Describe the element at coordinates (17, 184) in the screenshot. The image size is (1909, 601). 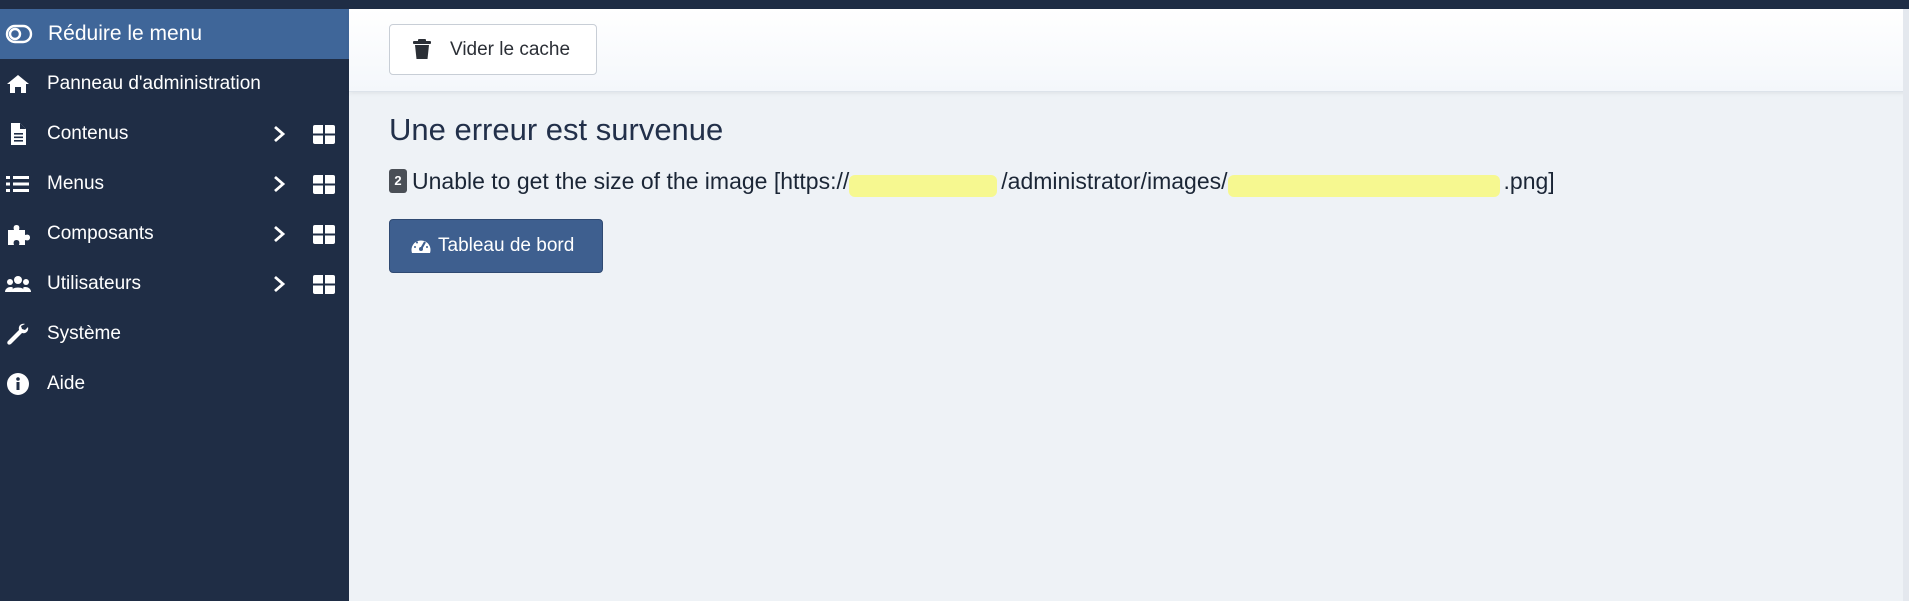
I see `list-icon` at that location.